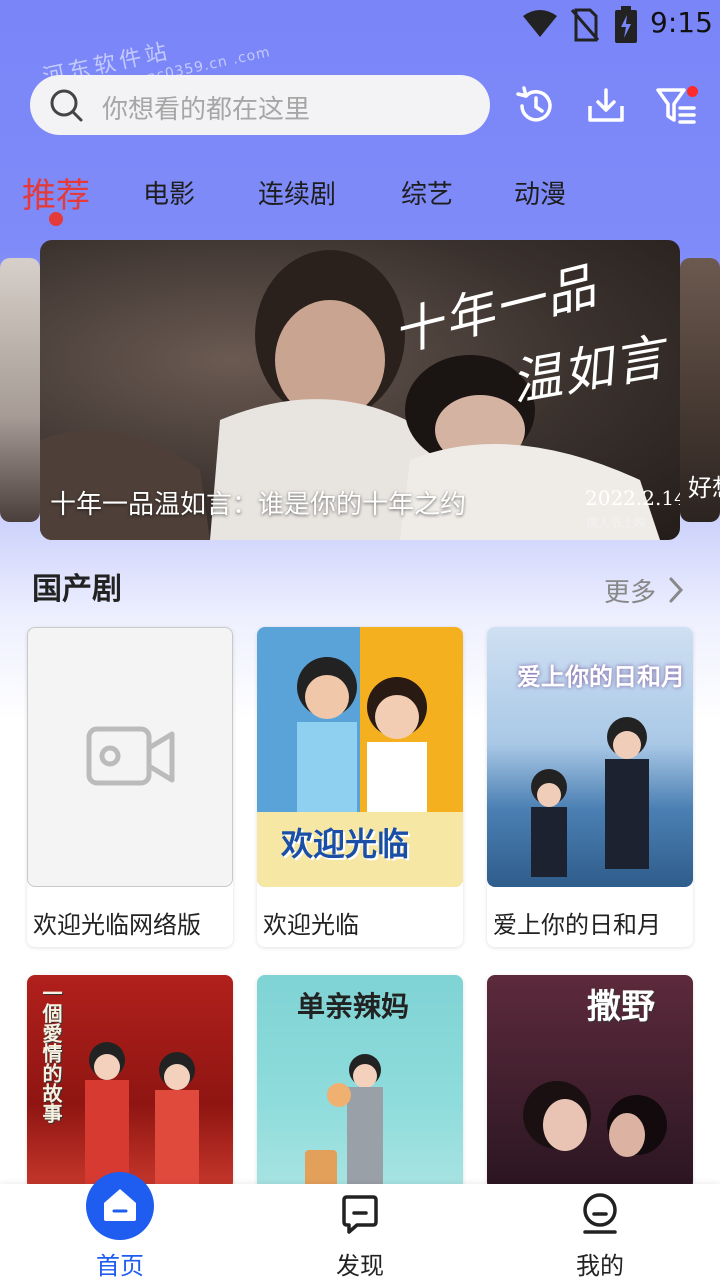 This screenshot has width=720, height=1280. What do you see at coordinates (206, 110) in the screenshot?
I see `search-placeholder: 你想看的都在这里` at bounding box center [206, 110].